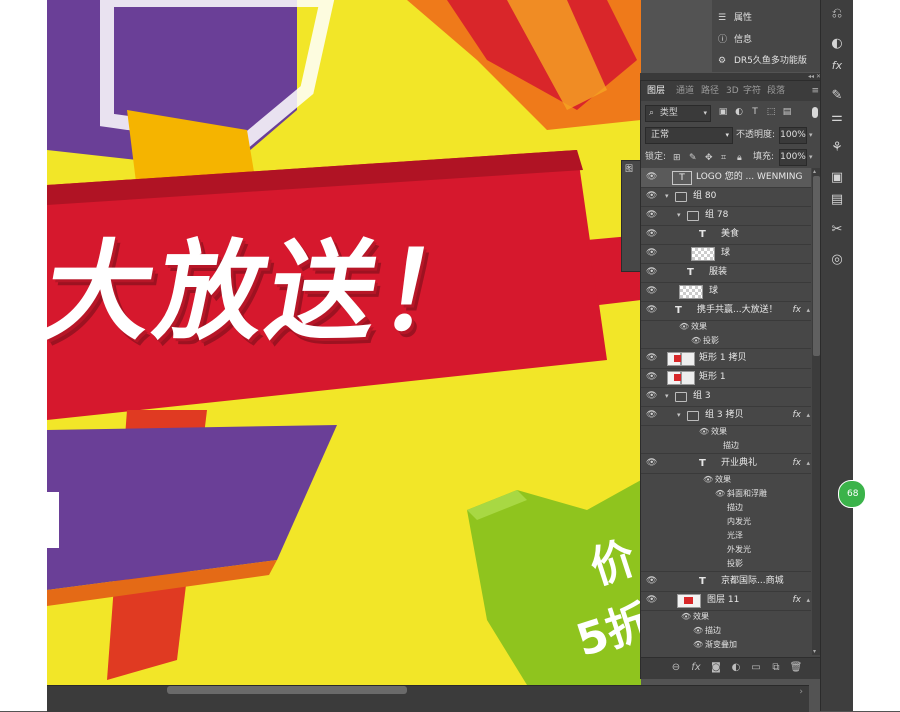 This screenshot has width=900, height=712. I want to click on scroll-up-icon: ▴, so click(814, 171).